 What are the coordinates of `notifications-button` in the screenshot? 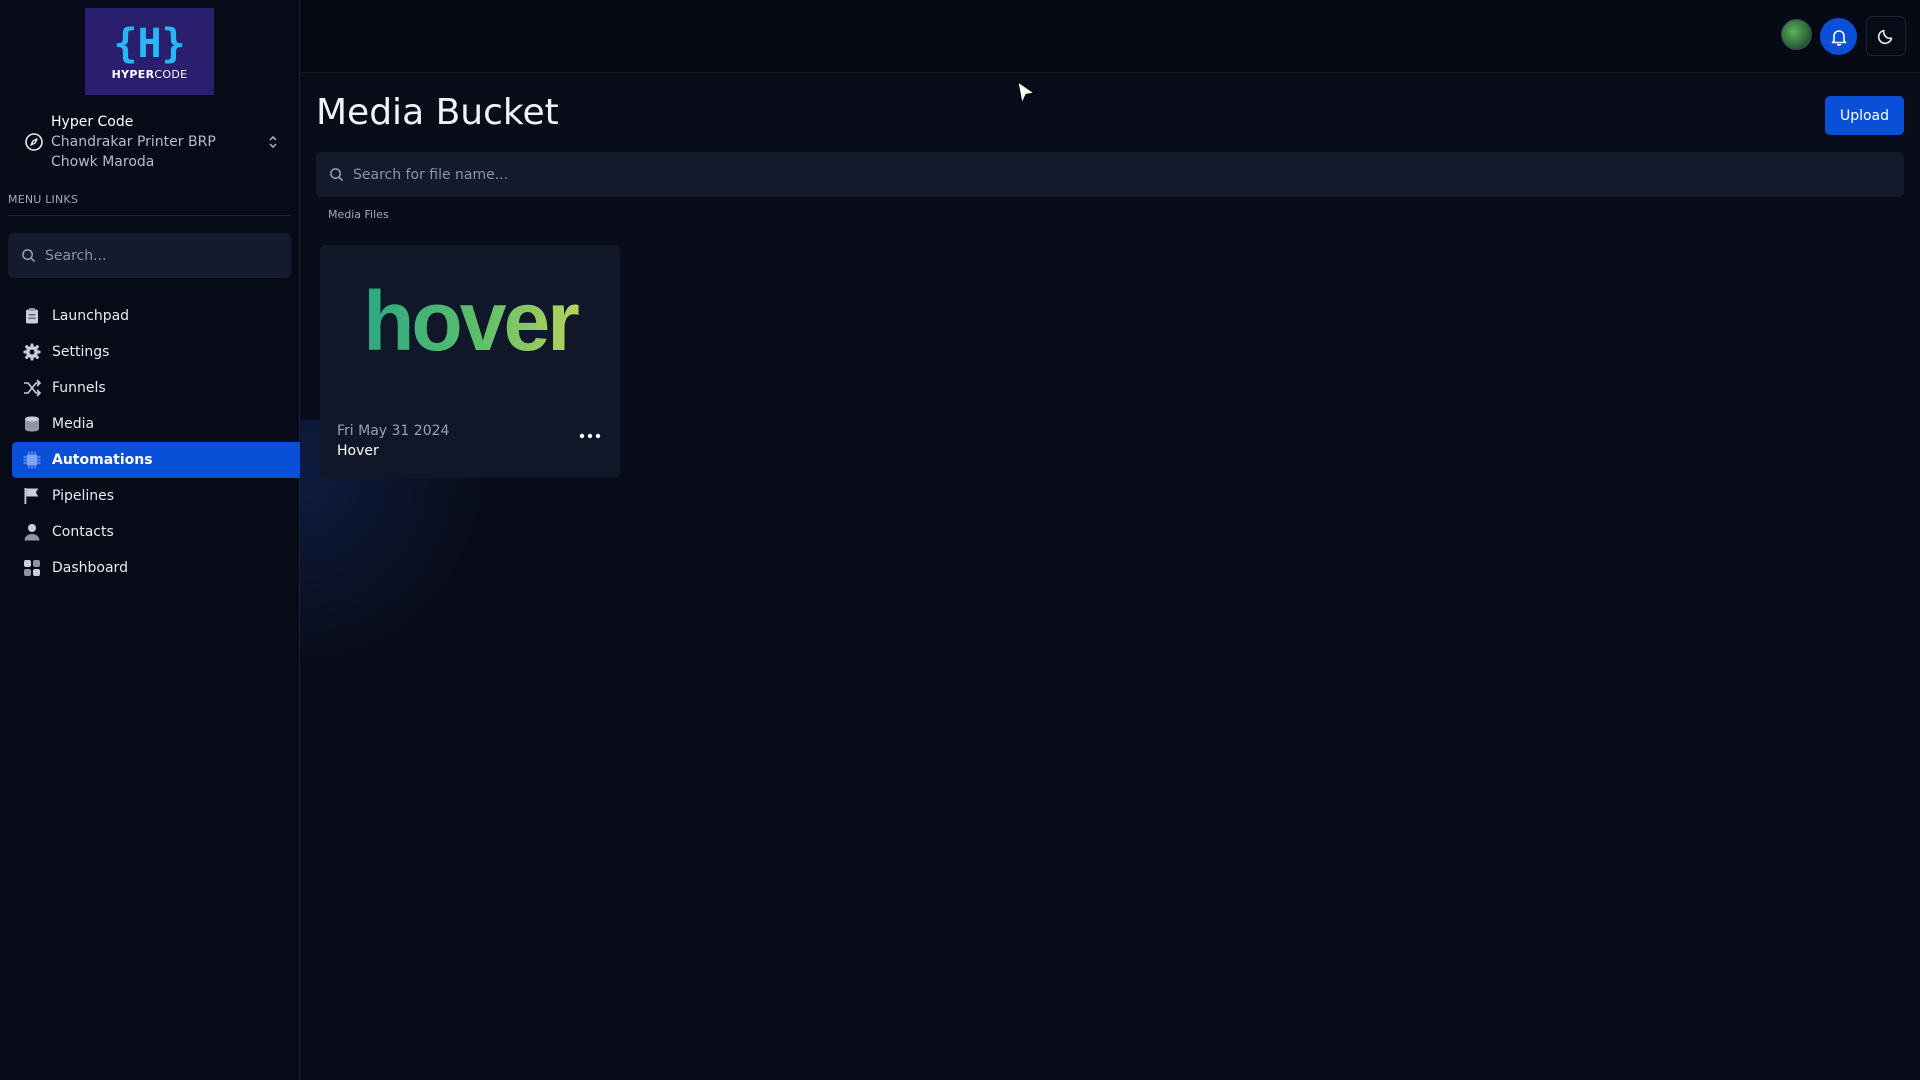 It's located at (1838, 36).